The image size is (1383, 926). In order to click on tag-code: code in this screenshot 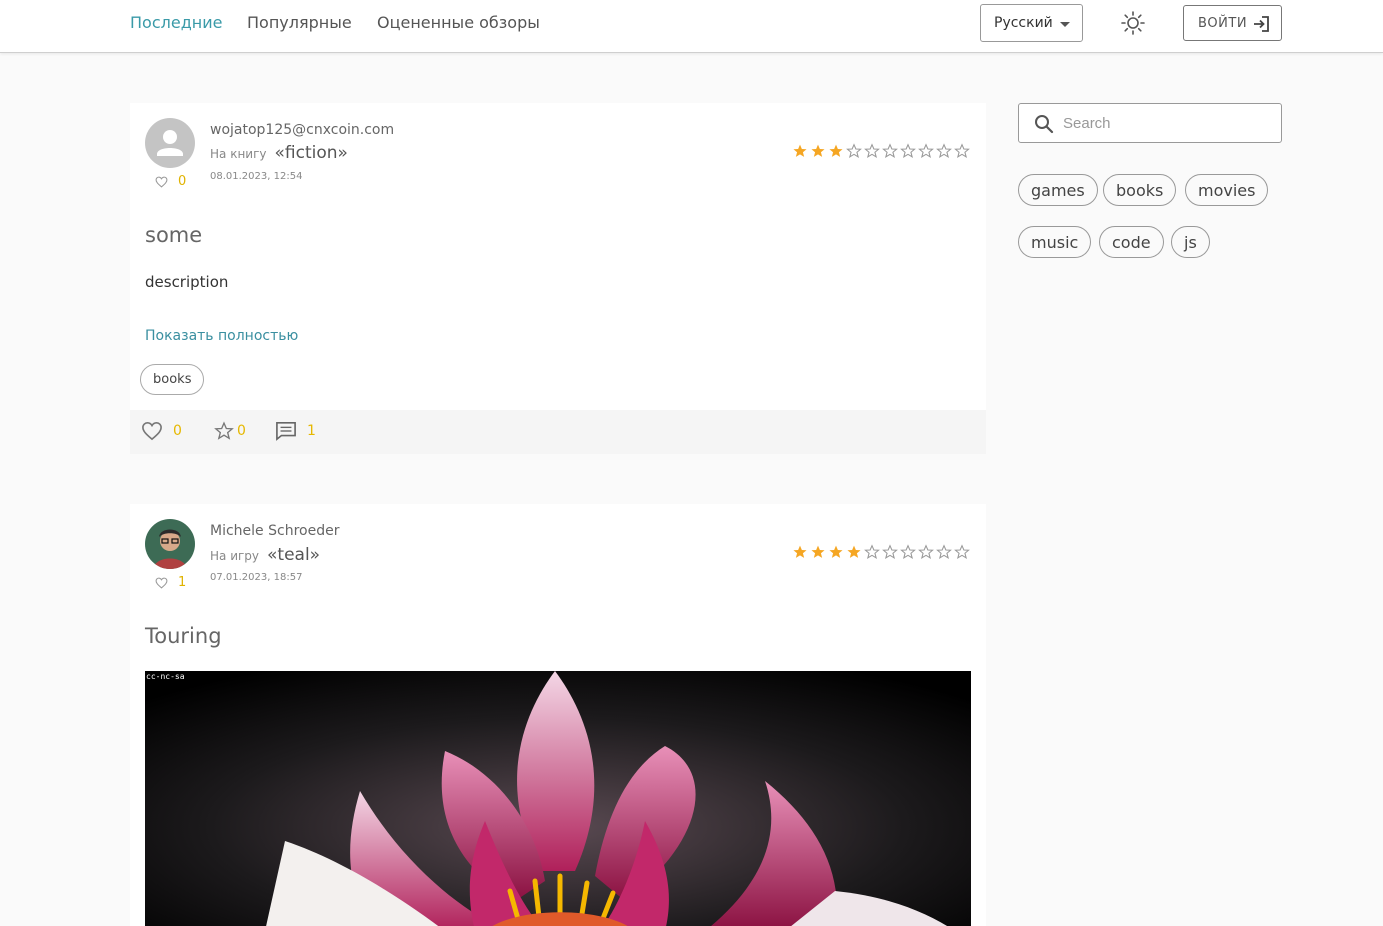, I will do `click(1131, 242)`.